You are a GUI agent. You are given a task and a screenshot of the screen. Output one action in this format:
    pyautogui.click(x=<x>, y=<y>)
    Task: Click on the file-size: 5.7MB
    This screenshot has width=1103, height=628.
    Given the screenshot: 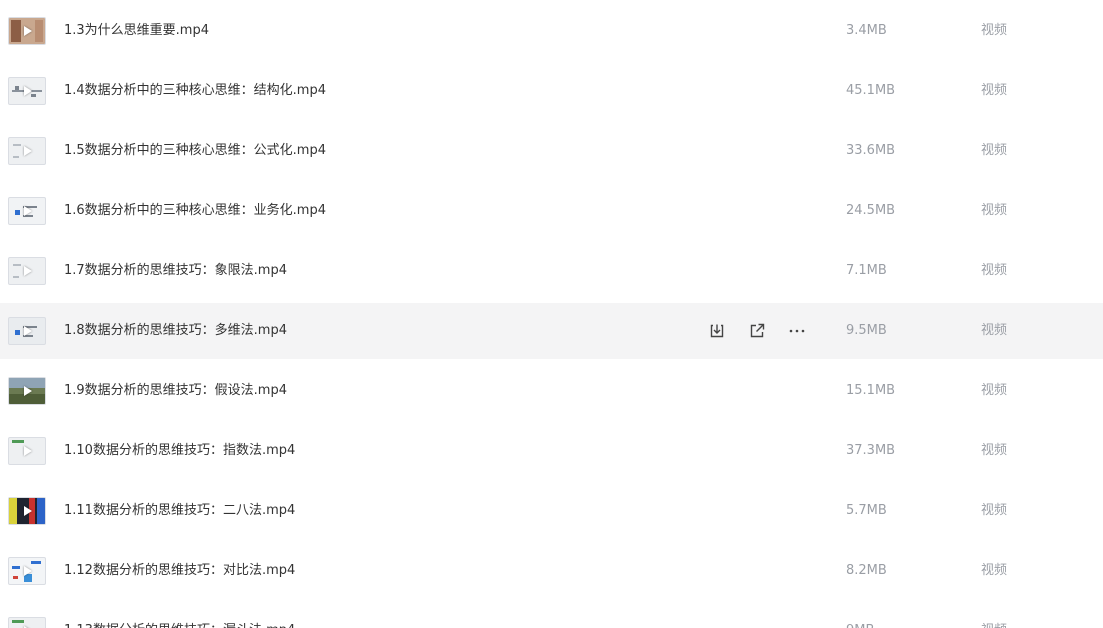 What is the action you would take?
    pyautogui.click(x=866, y=510)
    